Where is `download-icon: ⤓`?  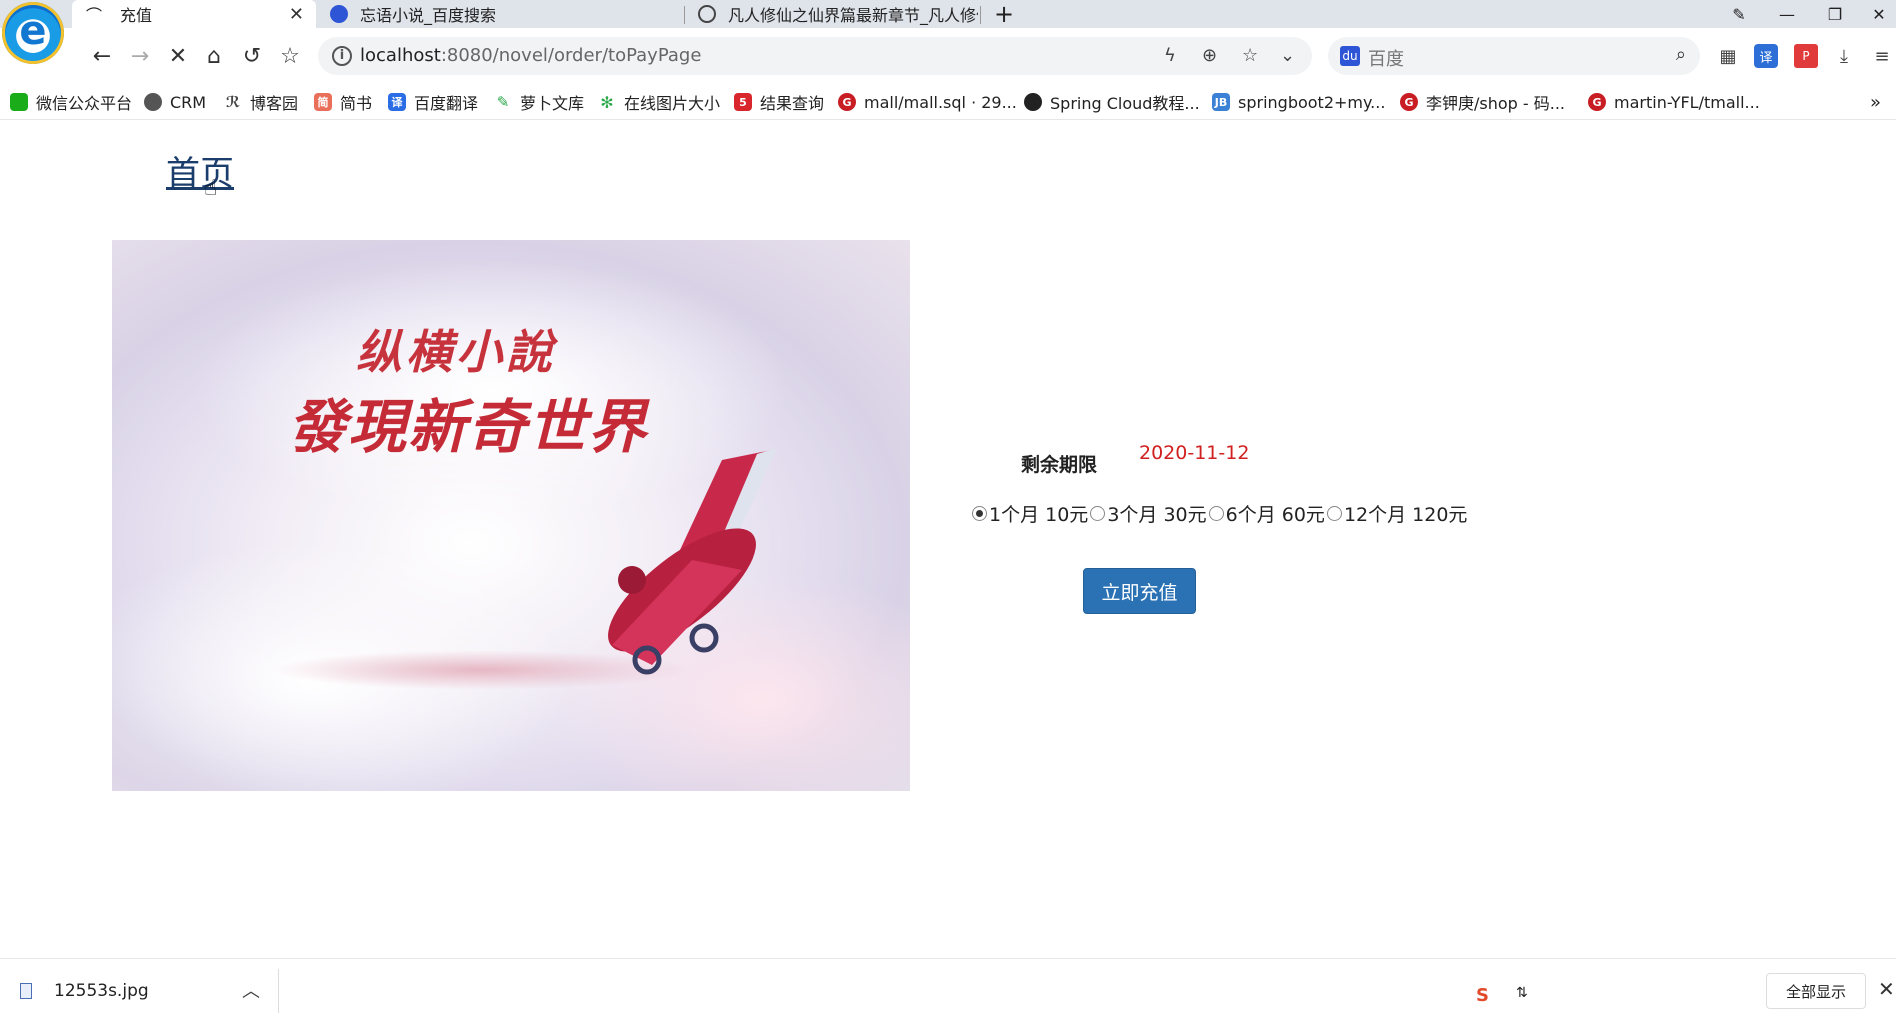 download-icon: ⤓ is located at coordinates (1844, 56).